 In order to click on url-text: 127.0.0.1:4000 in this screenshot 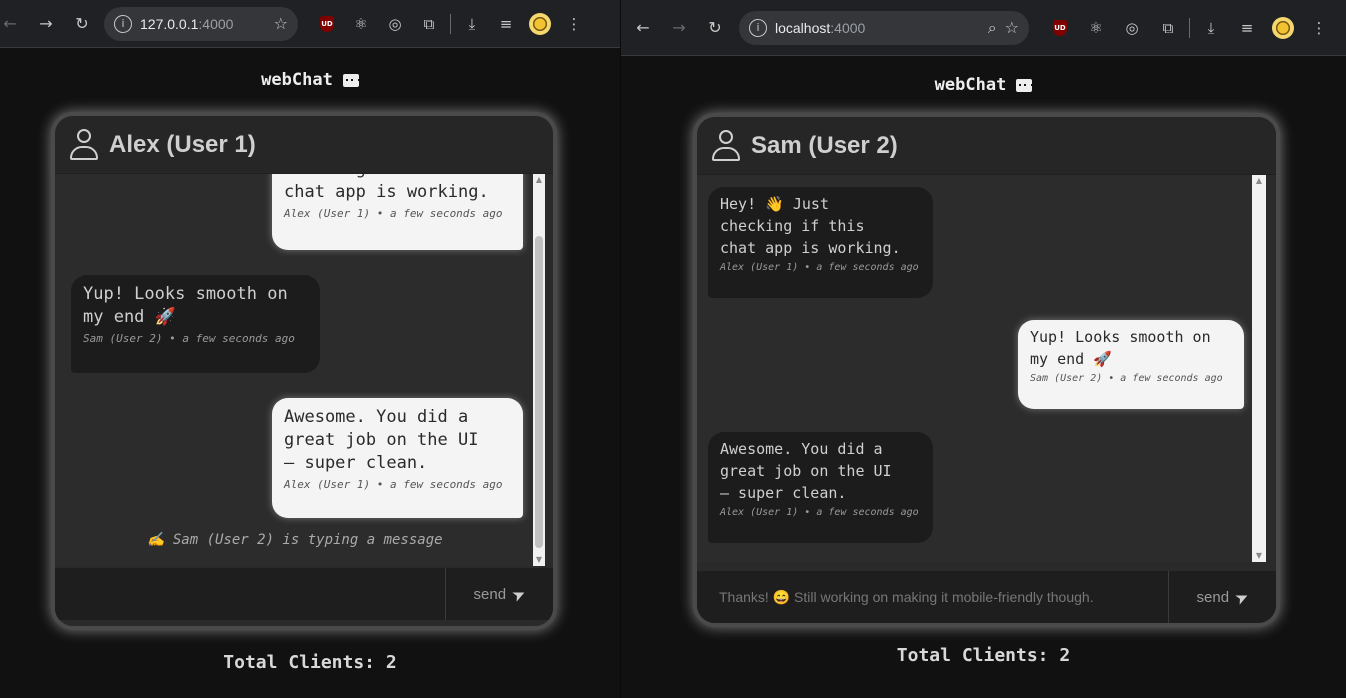, I will do `click(203, 24)`.